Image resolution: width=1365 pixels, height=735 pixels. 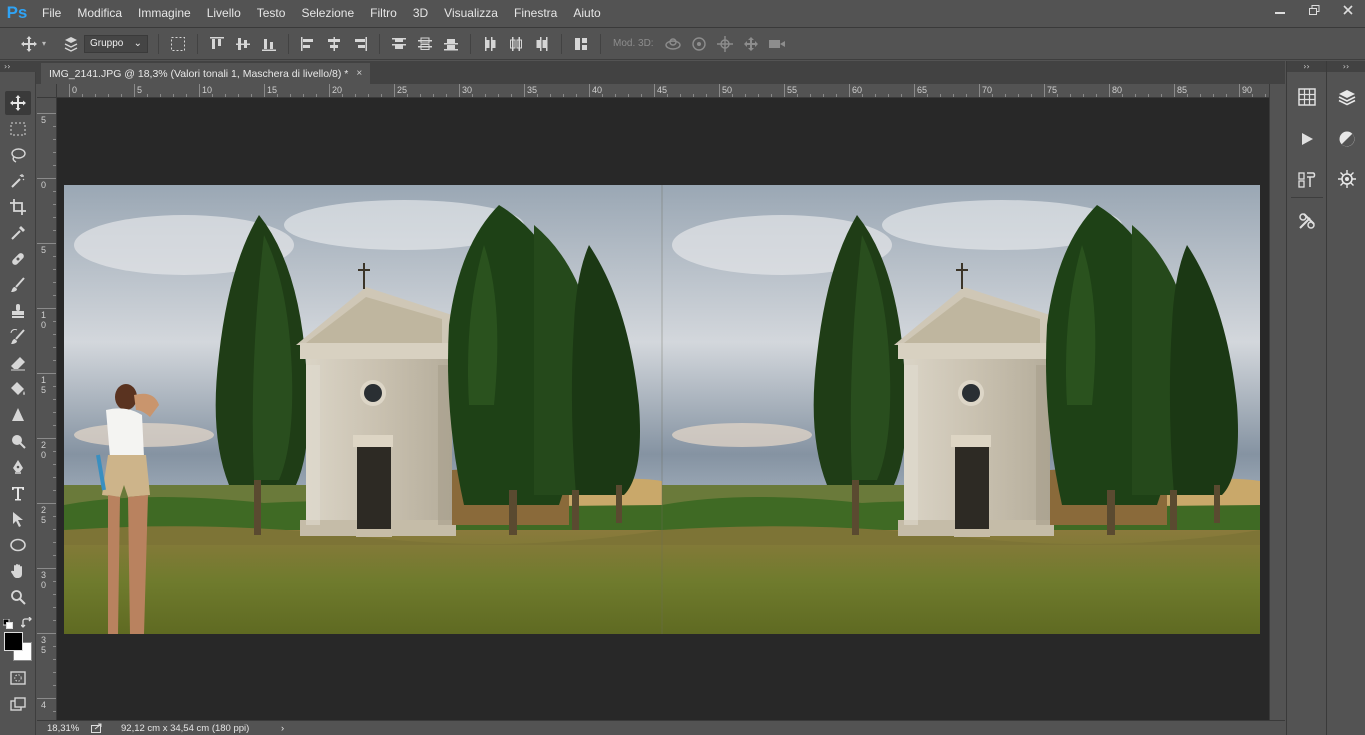 What do you see at coordinates (269, 44) in the screenshot?
I see `align-bottom-icon` at bounding box center [269, 44].